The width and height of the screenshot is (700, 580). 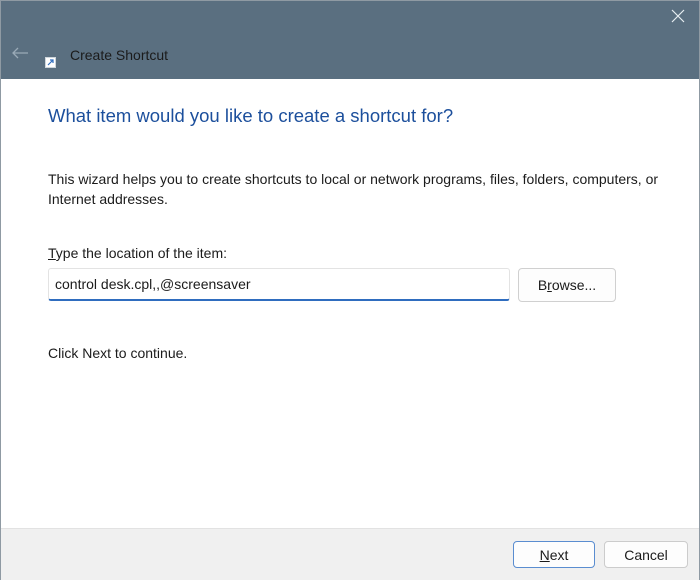 I want to click on next-label-mnemonic: N, so click(x=544, y=554).